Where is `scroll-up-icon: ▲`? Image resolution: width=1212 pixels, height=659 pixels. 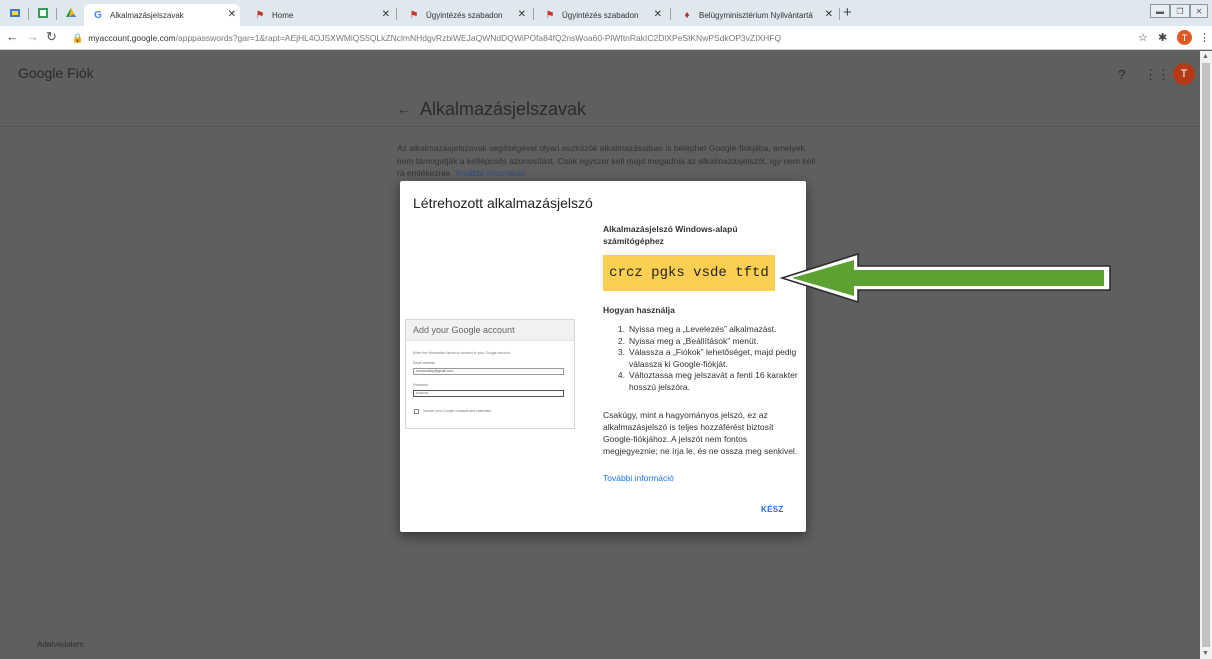 scroll-up-icon: ▲ is located at coordinates (1205, 56).